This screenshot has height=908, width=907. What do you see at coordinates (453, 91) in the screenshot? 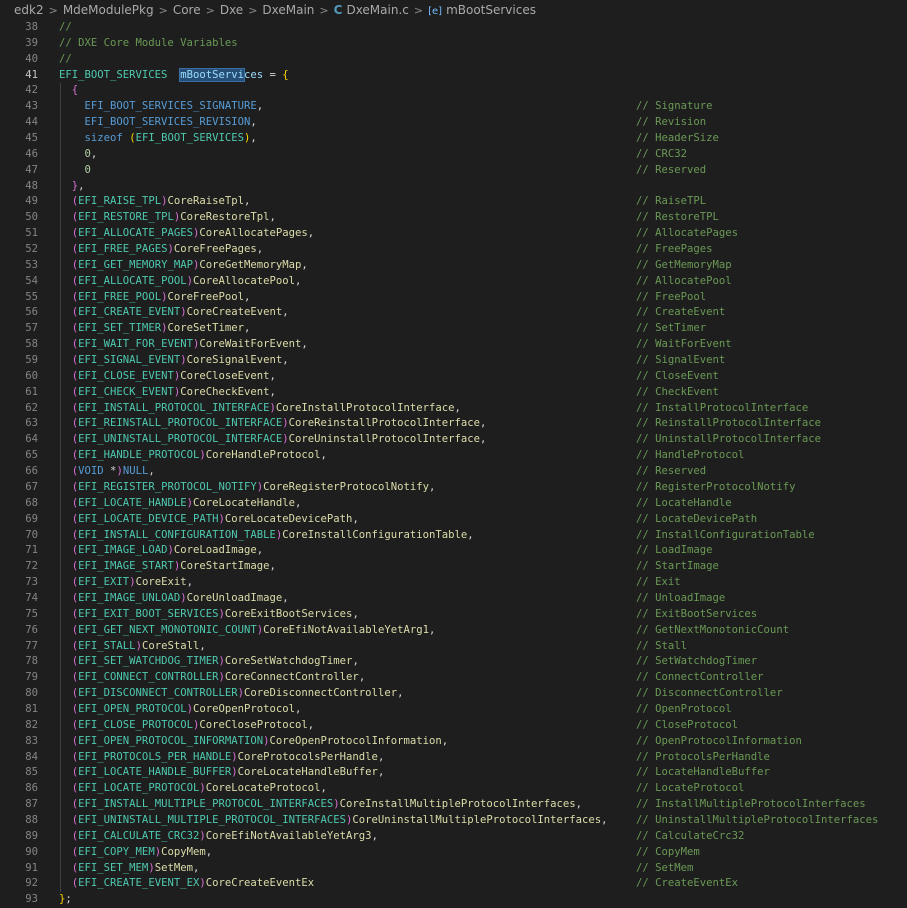
I see `code-line: 42 {` at bounding box center [453, 91].